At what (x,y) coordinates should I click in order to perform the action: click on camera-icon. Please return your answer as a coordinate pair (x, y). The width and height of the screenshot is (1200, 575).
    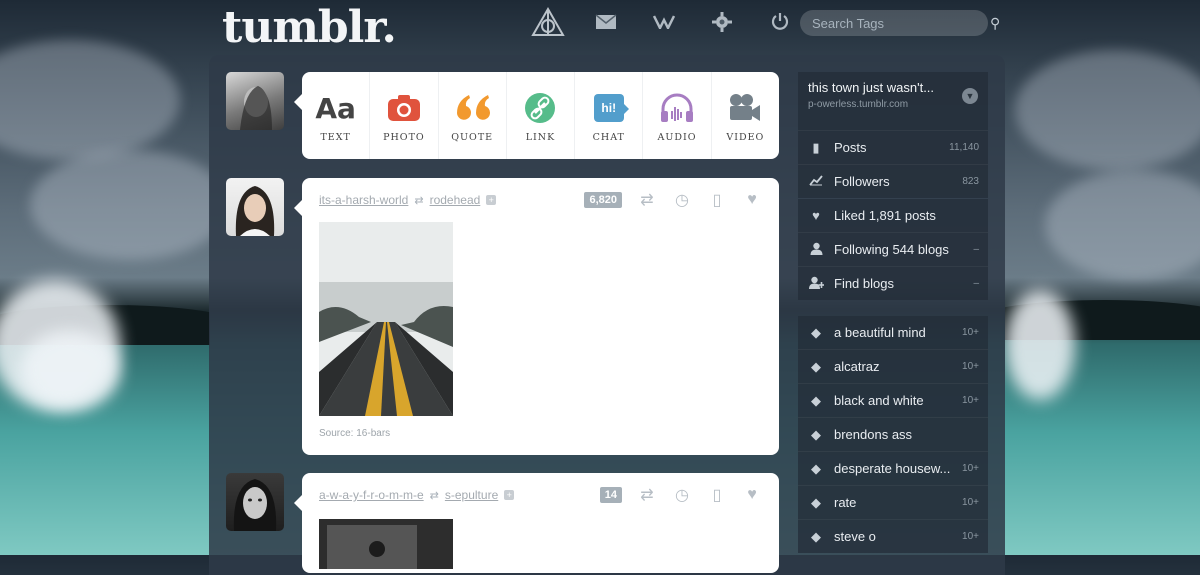
    Looking at the image, I should click on (404, 108).